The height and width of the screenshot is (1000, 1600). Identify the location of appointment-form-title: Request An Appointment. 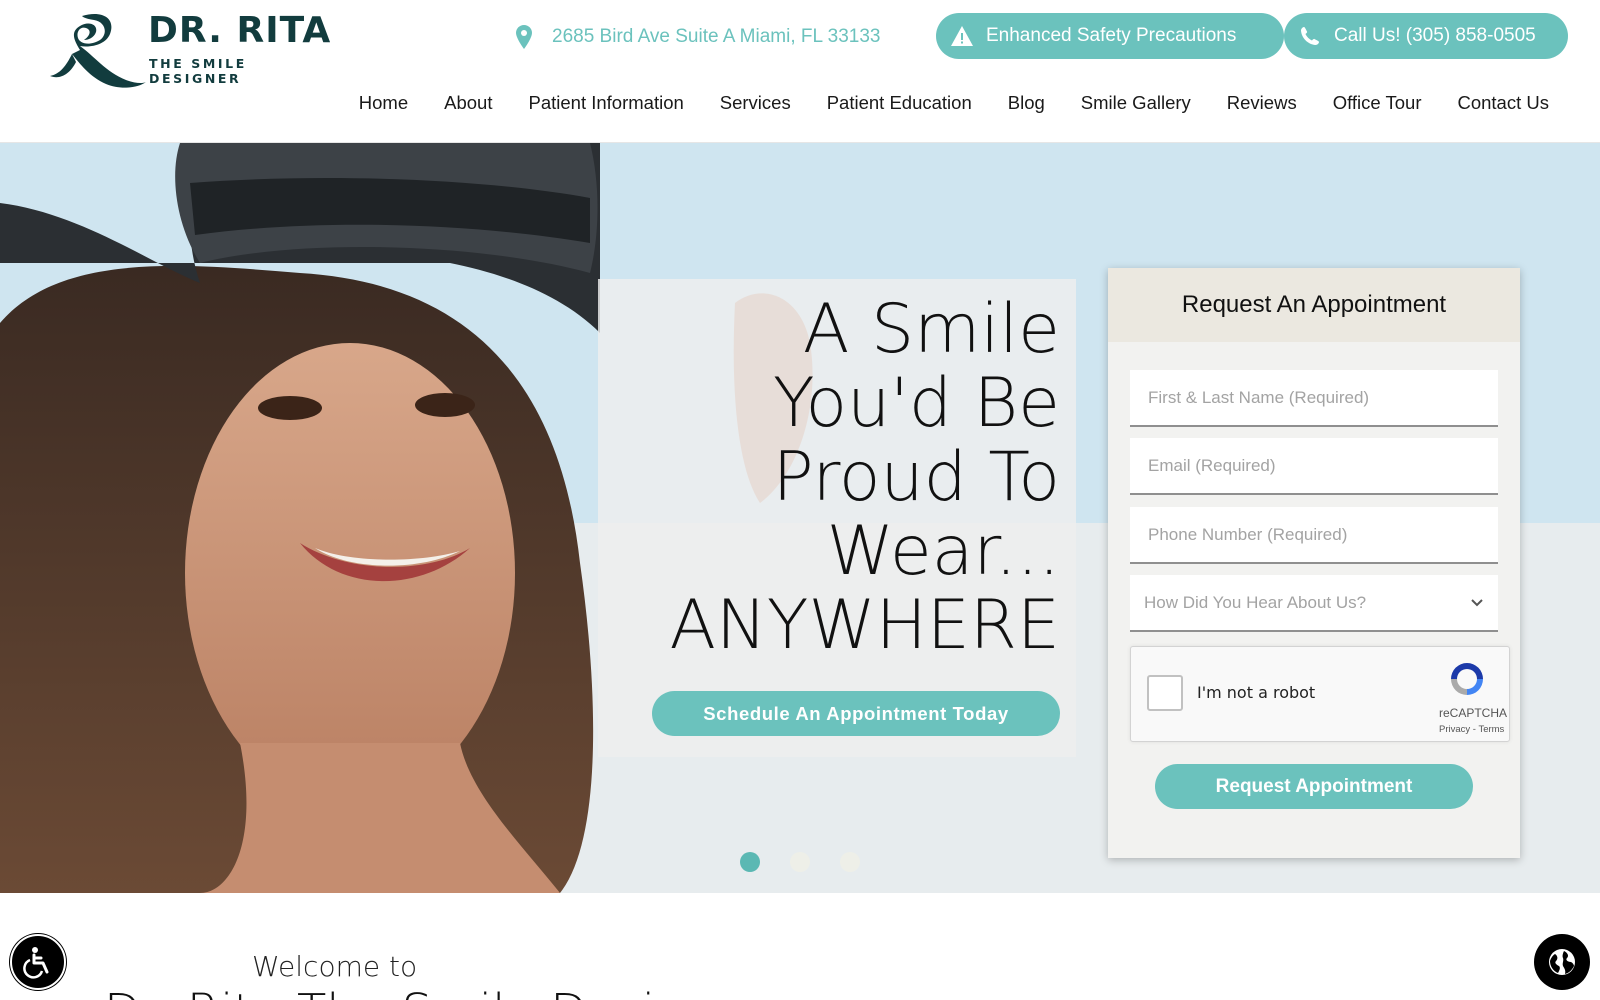
(1314, 305).